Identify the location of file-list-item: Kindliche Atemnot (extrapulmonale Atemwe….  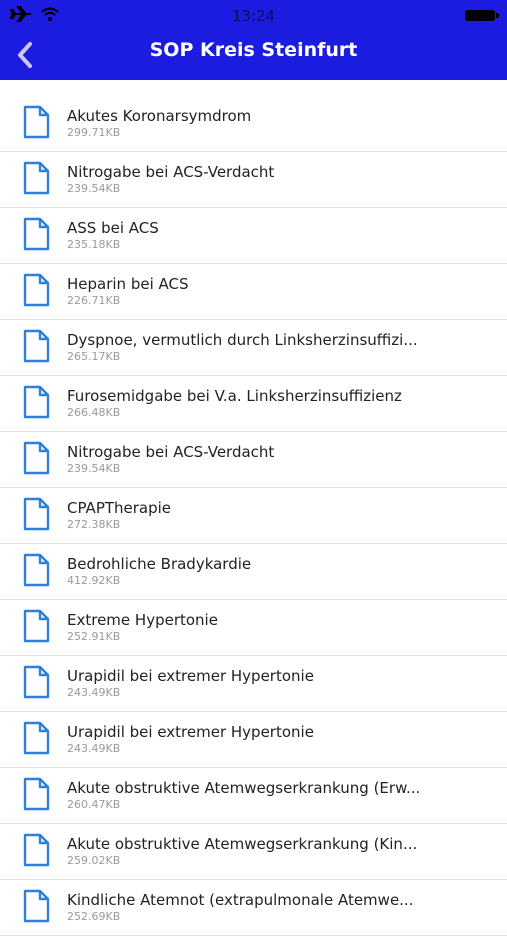
(253, 908).